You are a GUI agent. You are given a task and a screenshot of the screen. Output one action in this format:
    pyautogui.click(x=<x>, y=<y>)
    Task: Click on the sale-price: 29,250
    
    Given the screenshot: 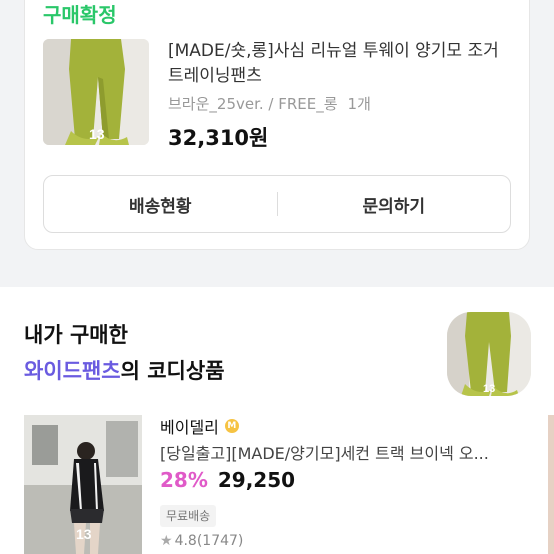 What is the action you would take?
    pyautogui.click(x=256, y=480)
    